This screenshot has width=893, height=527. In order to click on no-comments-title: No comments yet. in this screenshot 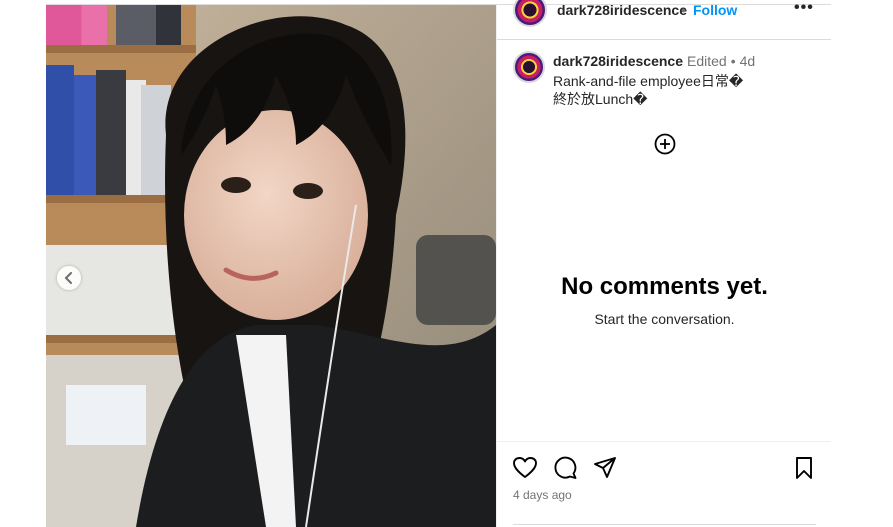, I will do `click(664, 286)`.